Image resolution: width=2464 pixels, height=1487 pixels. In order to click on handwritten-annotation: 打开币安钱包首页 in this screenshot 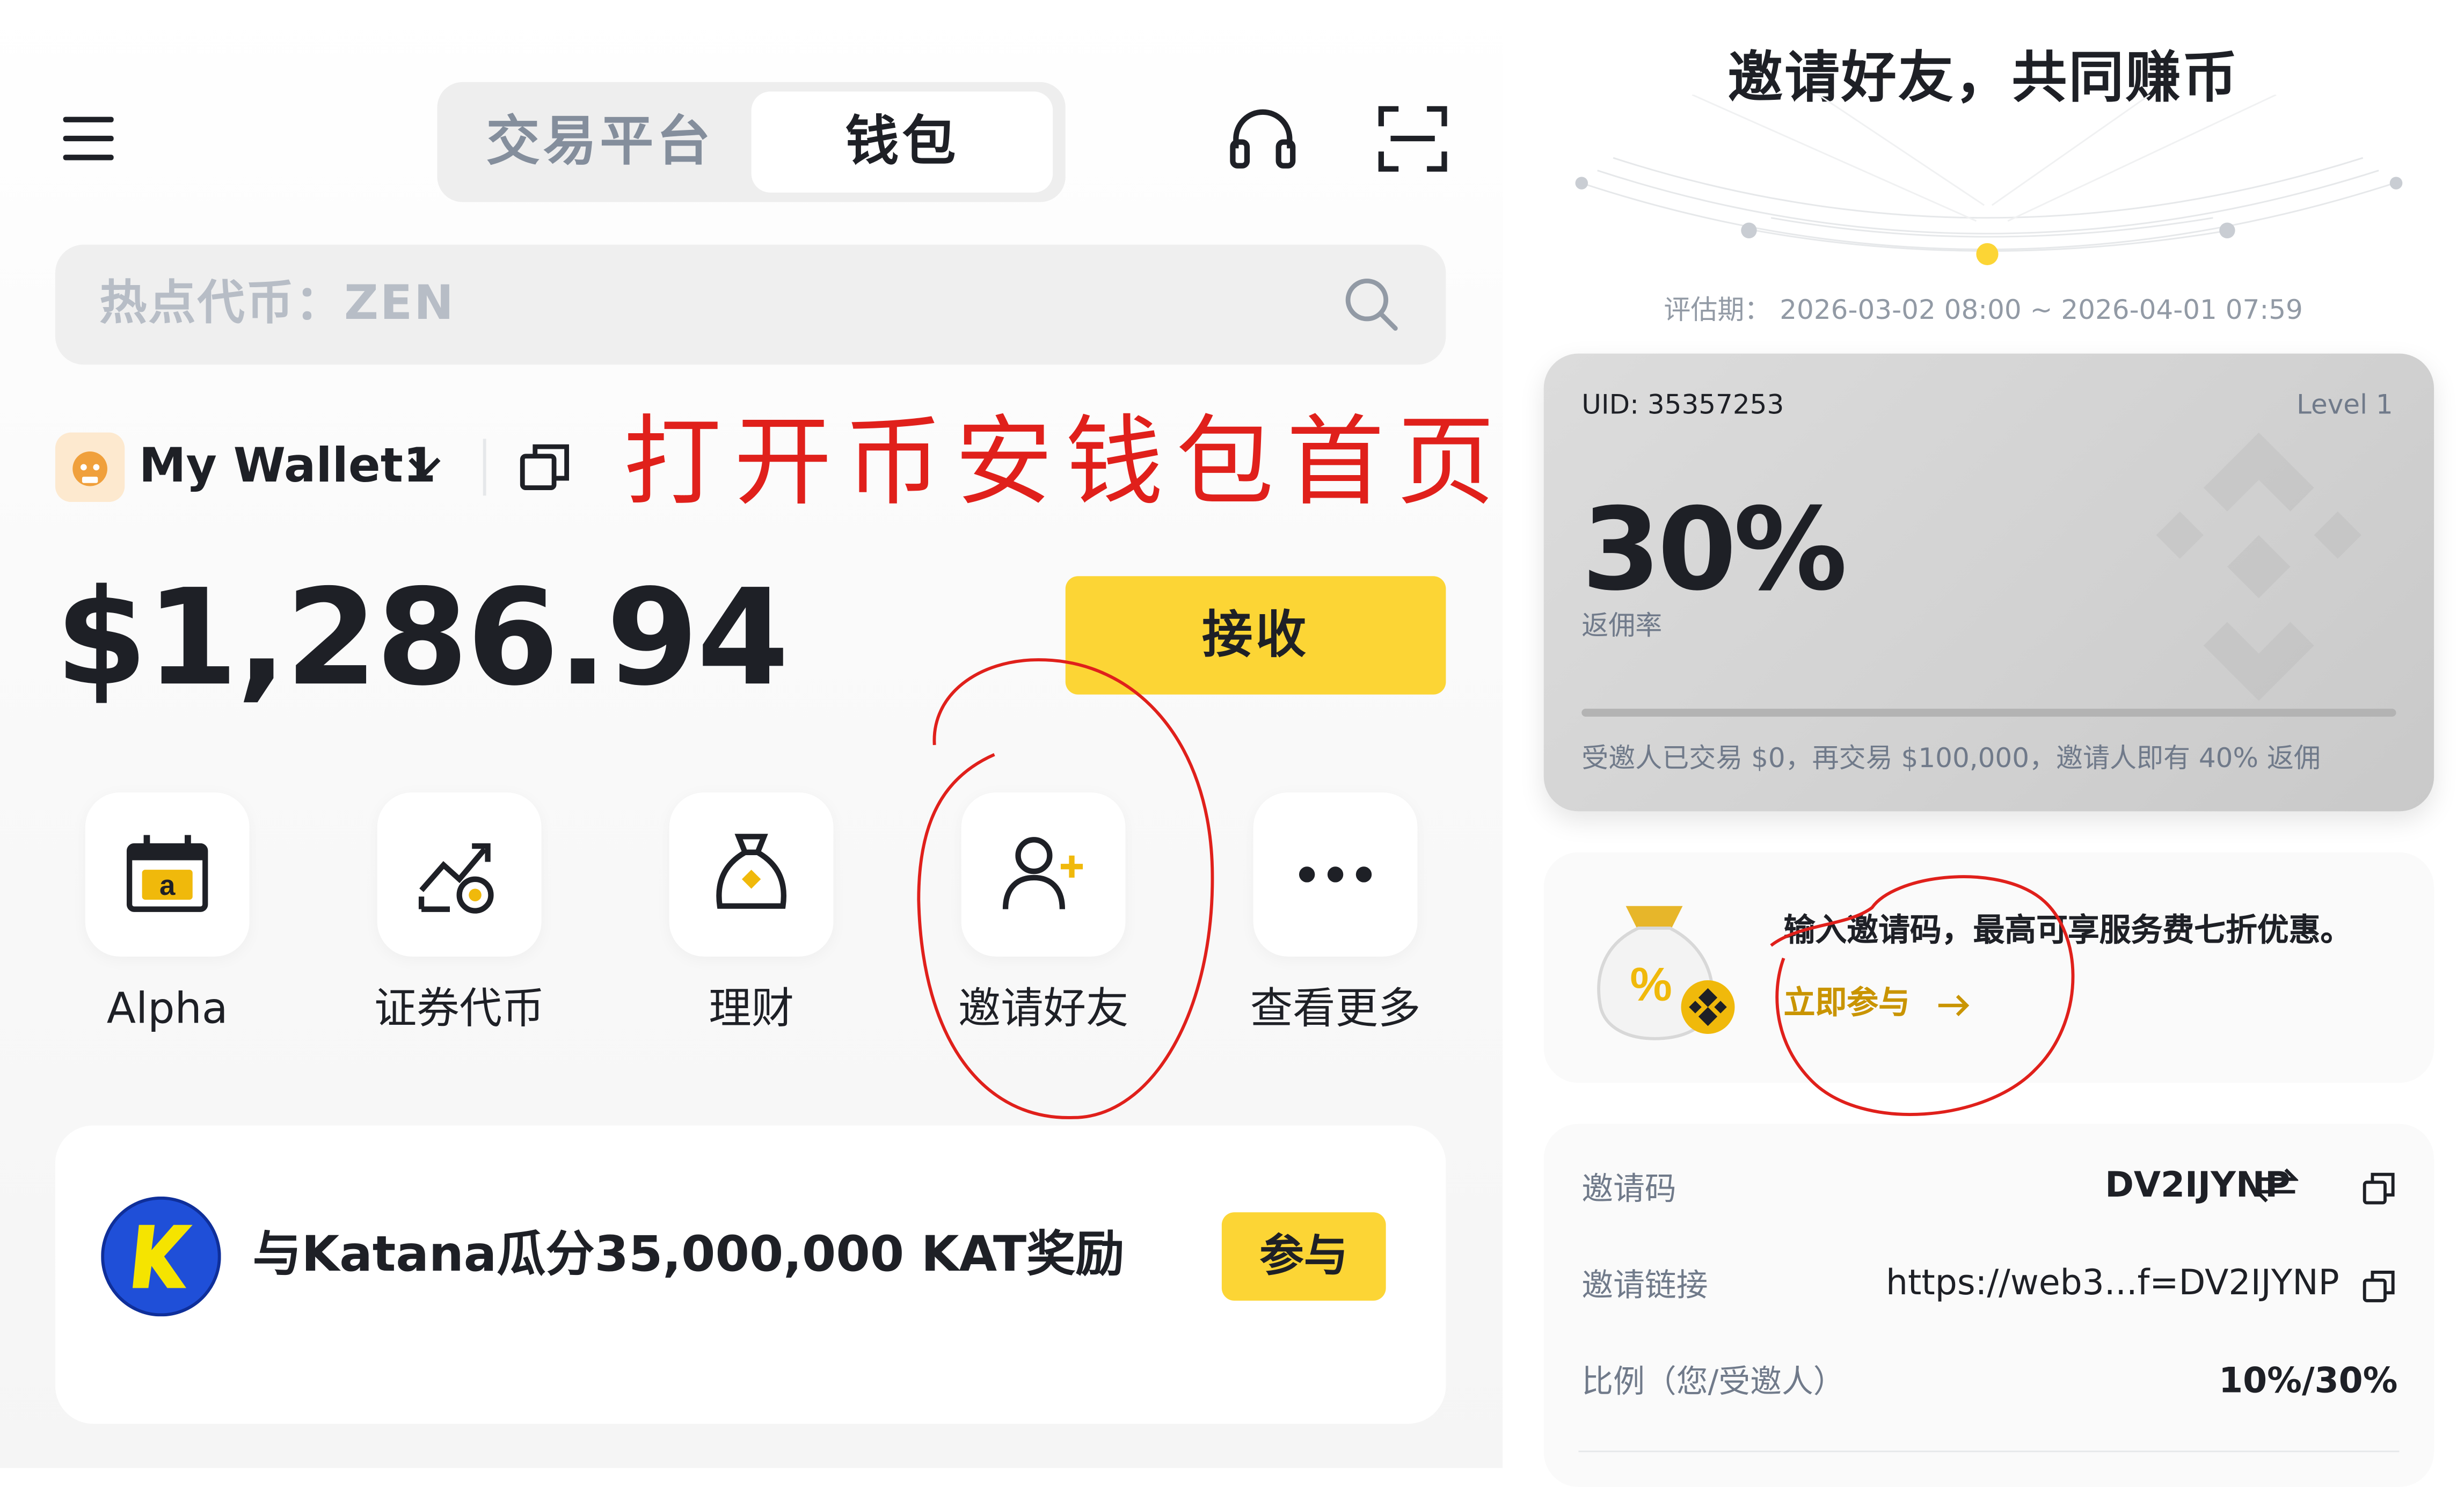, I will do `click(1063, 462)`.